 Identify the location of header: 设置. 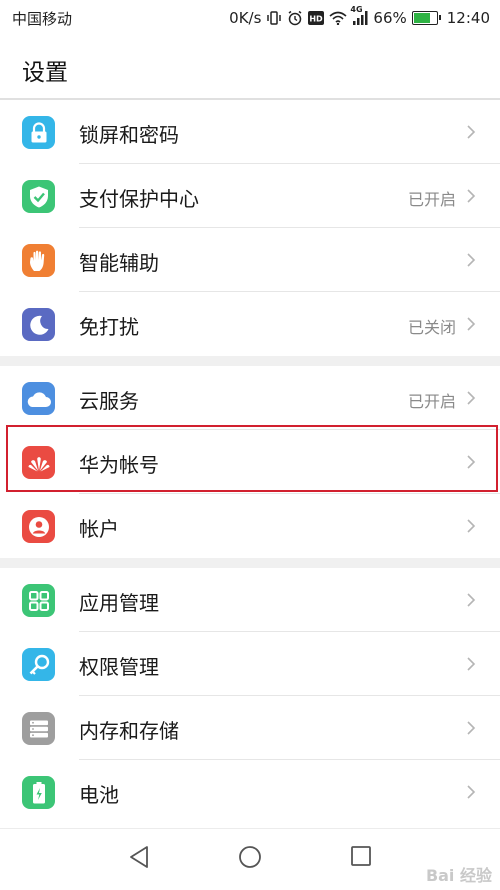
(250, 68).